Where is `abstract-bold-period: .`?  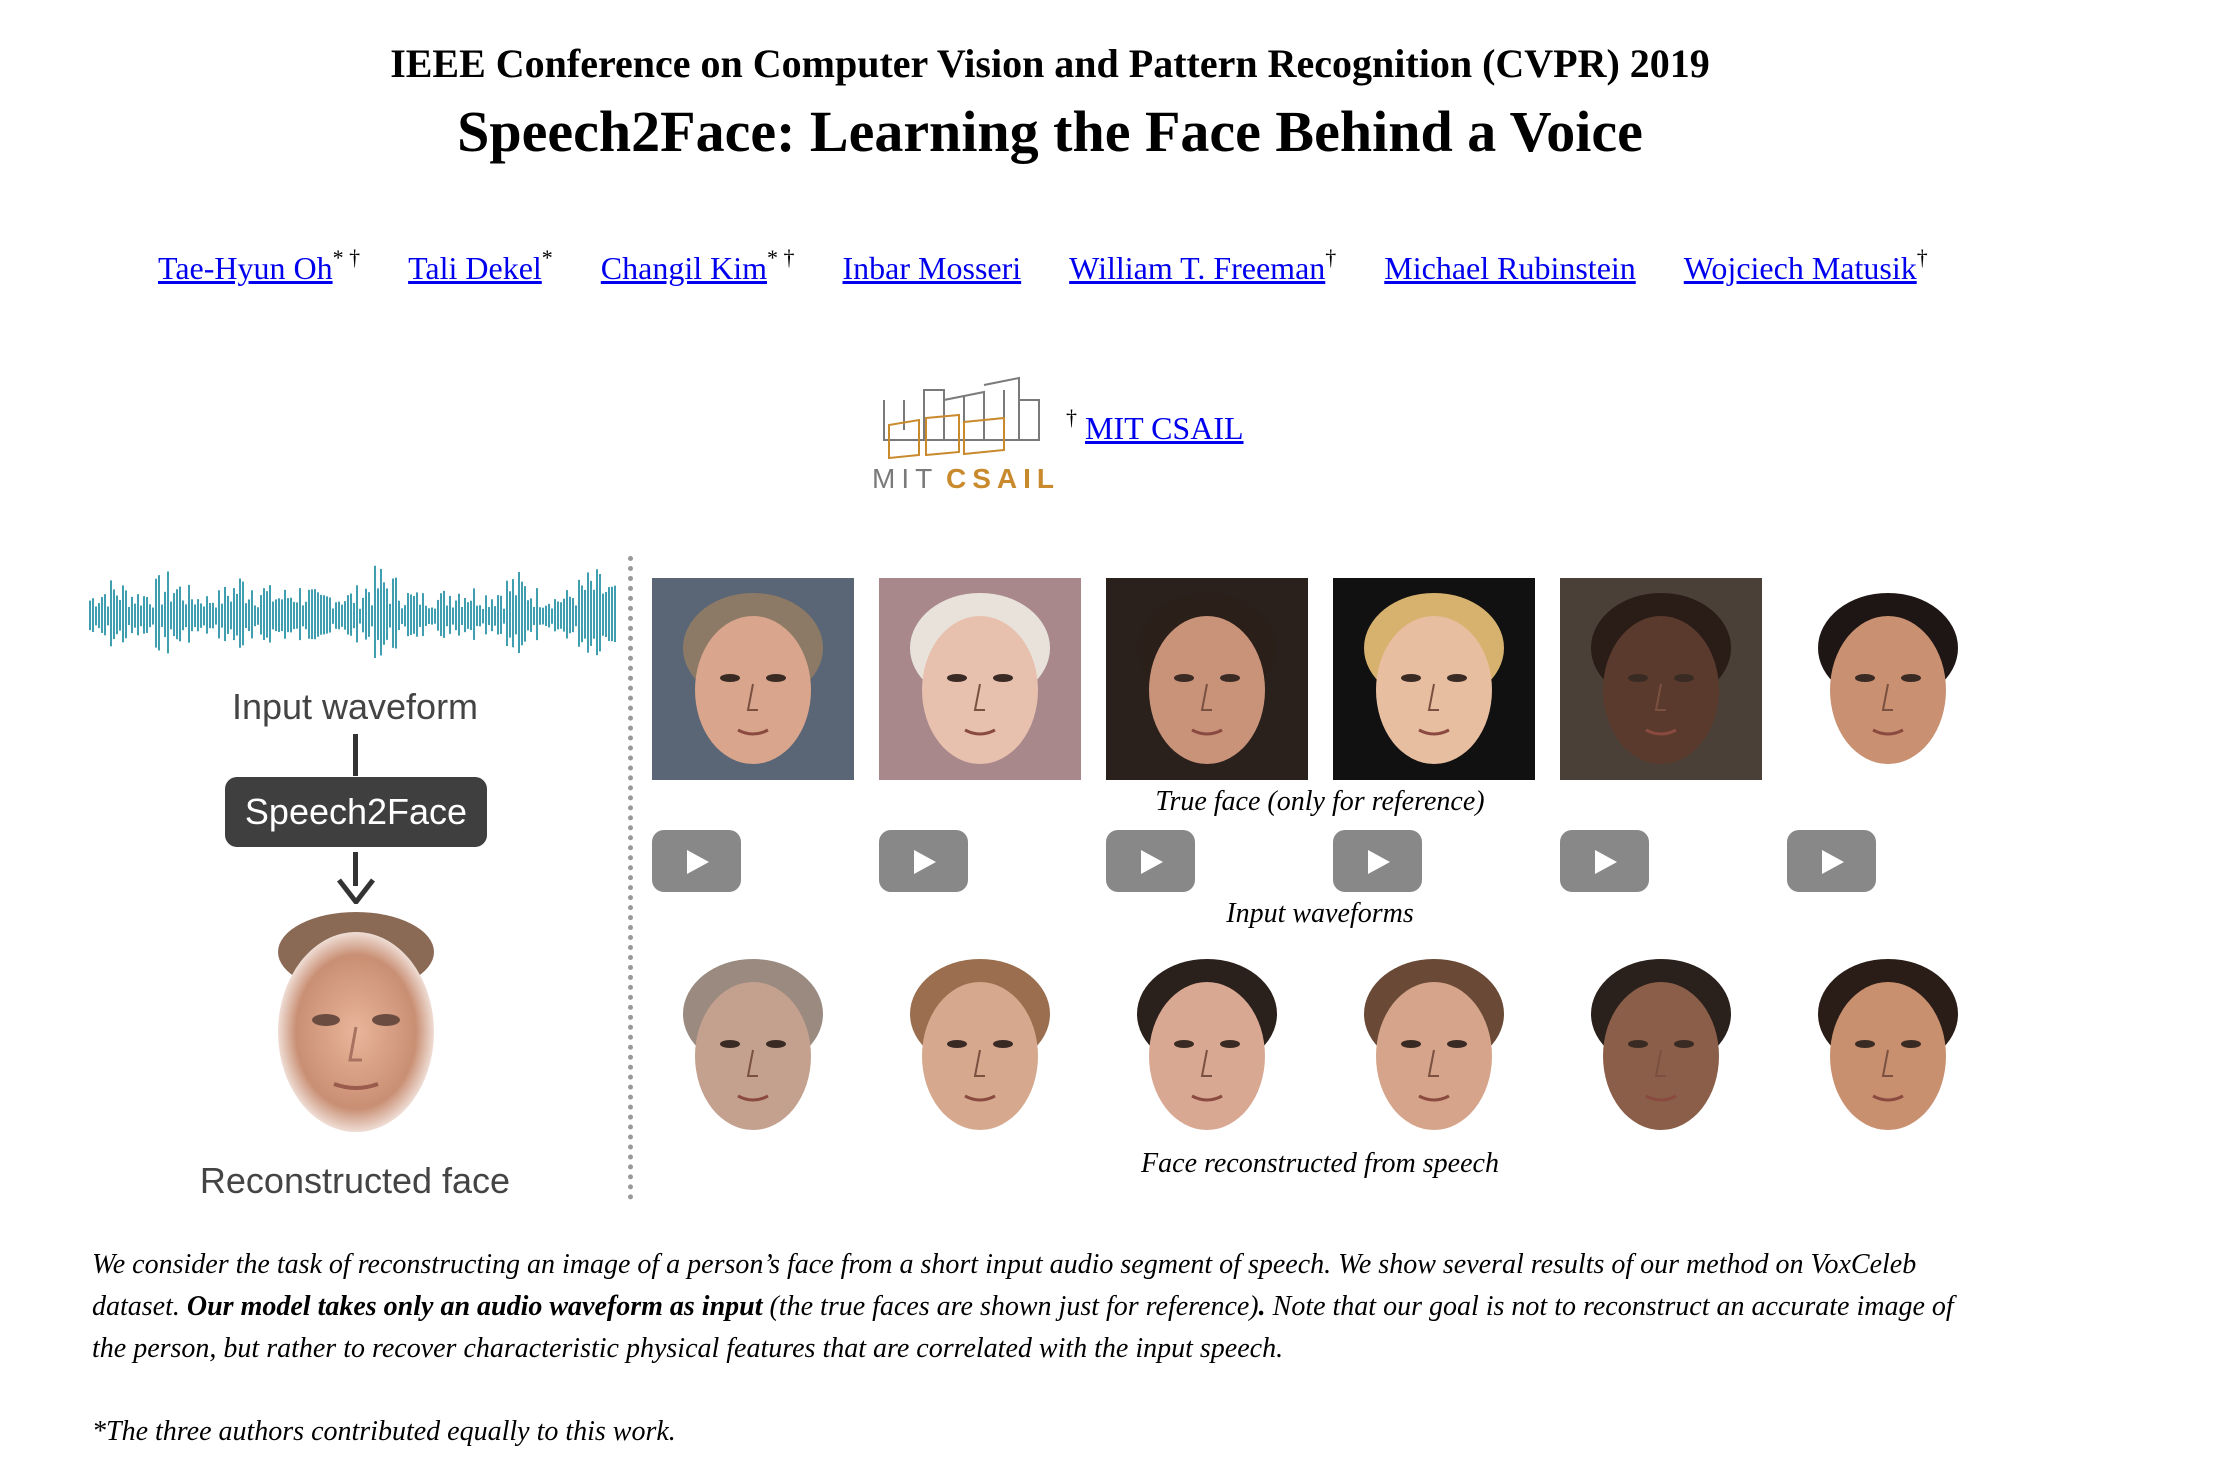 abstract-bold-period: . is located at coordinates (1262, 1306).